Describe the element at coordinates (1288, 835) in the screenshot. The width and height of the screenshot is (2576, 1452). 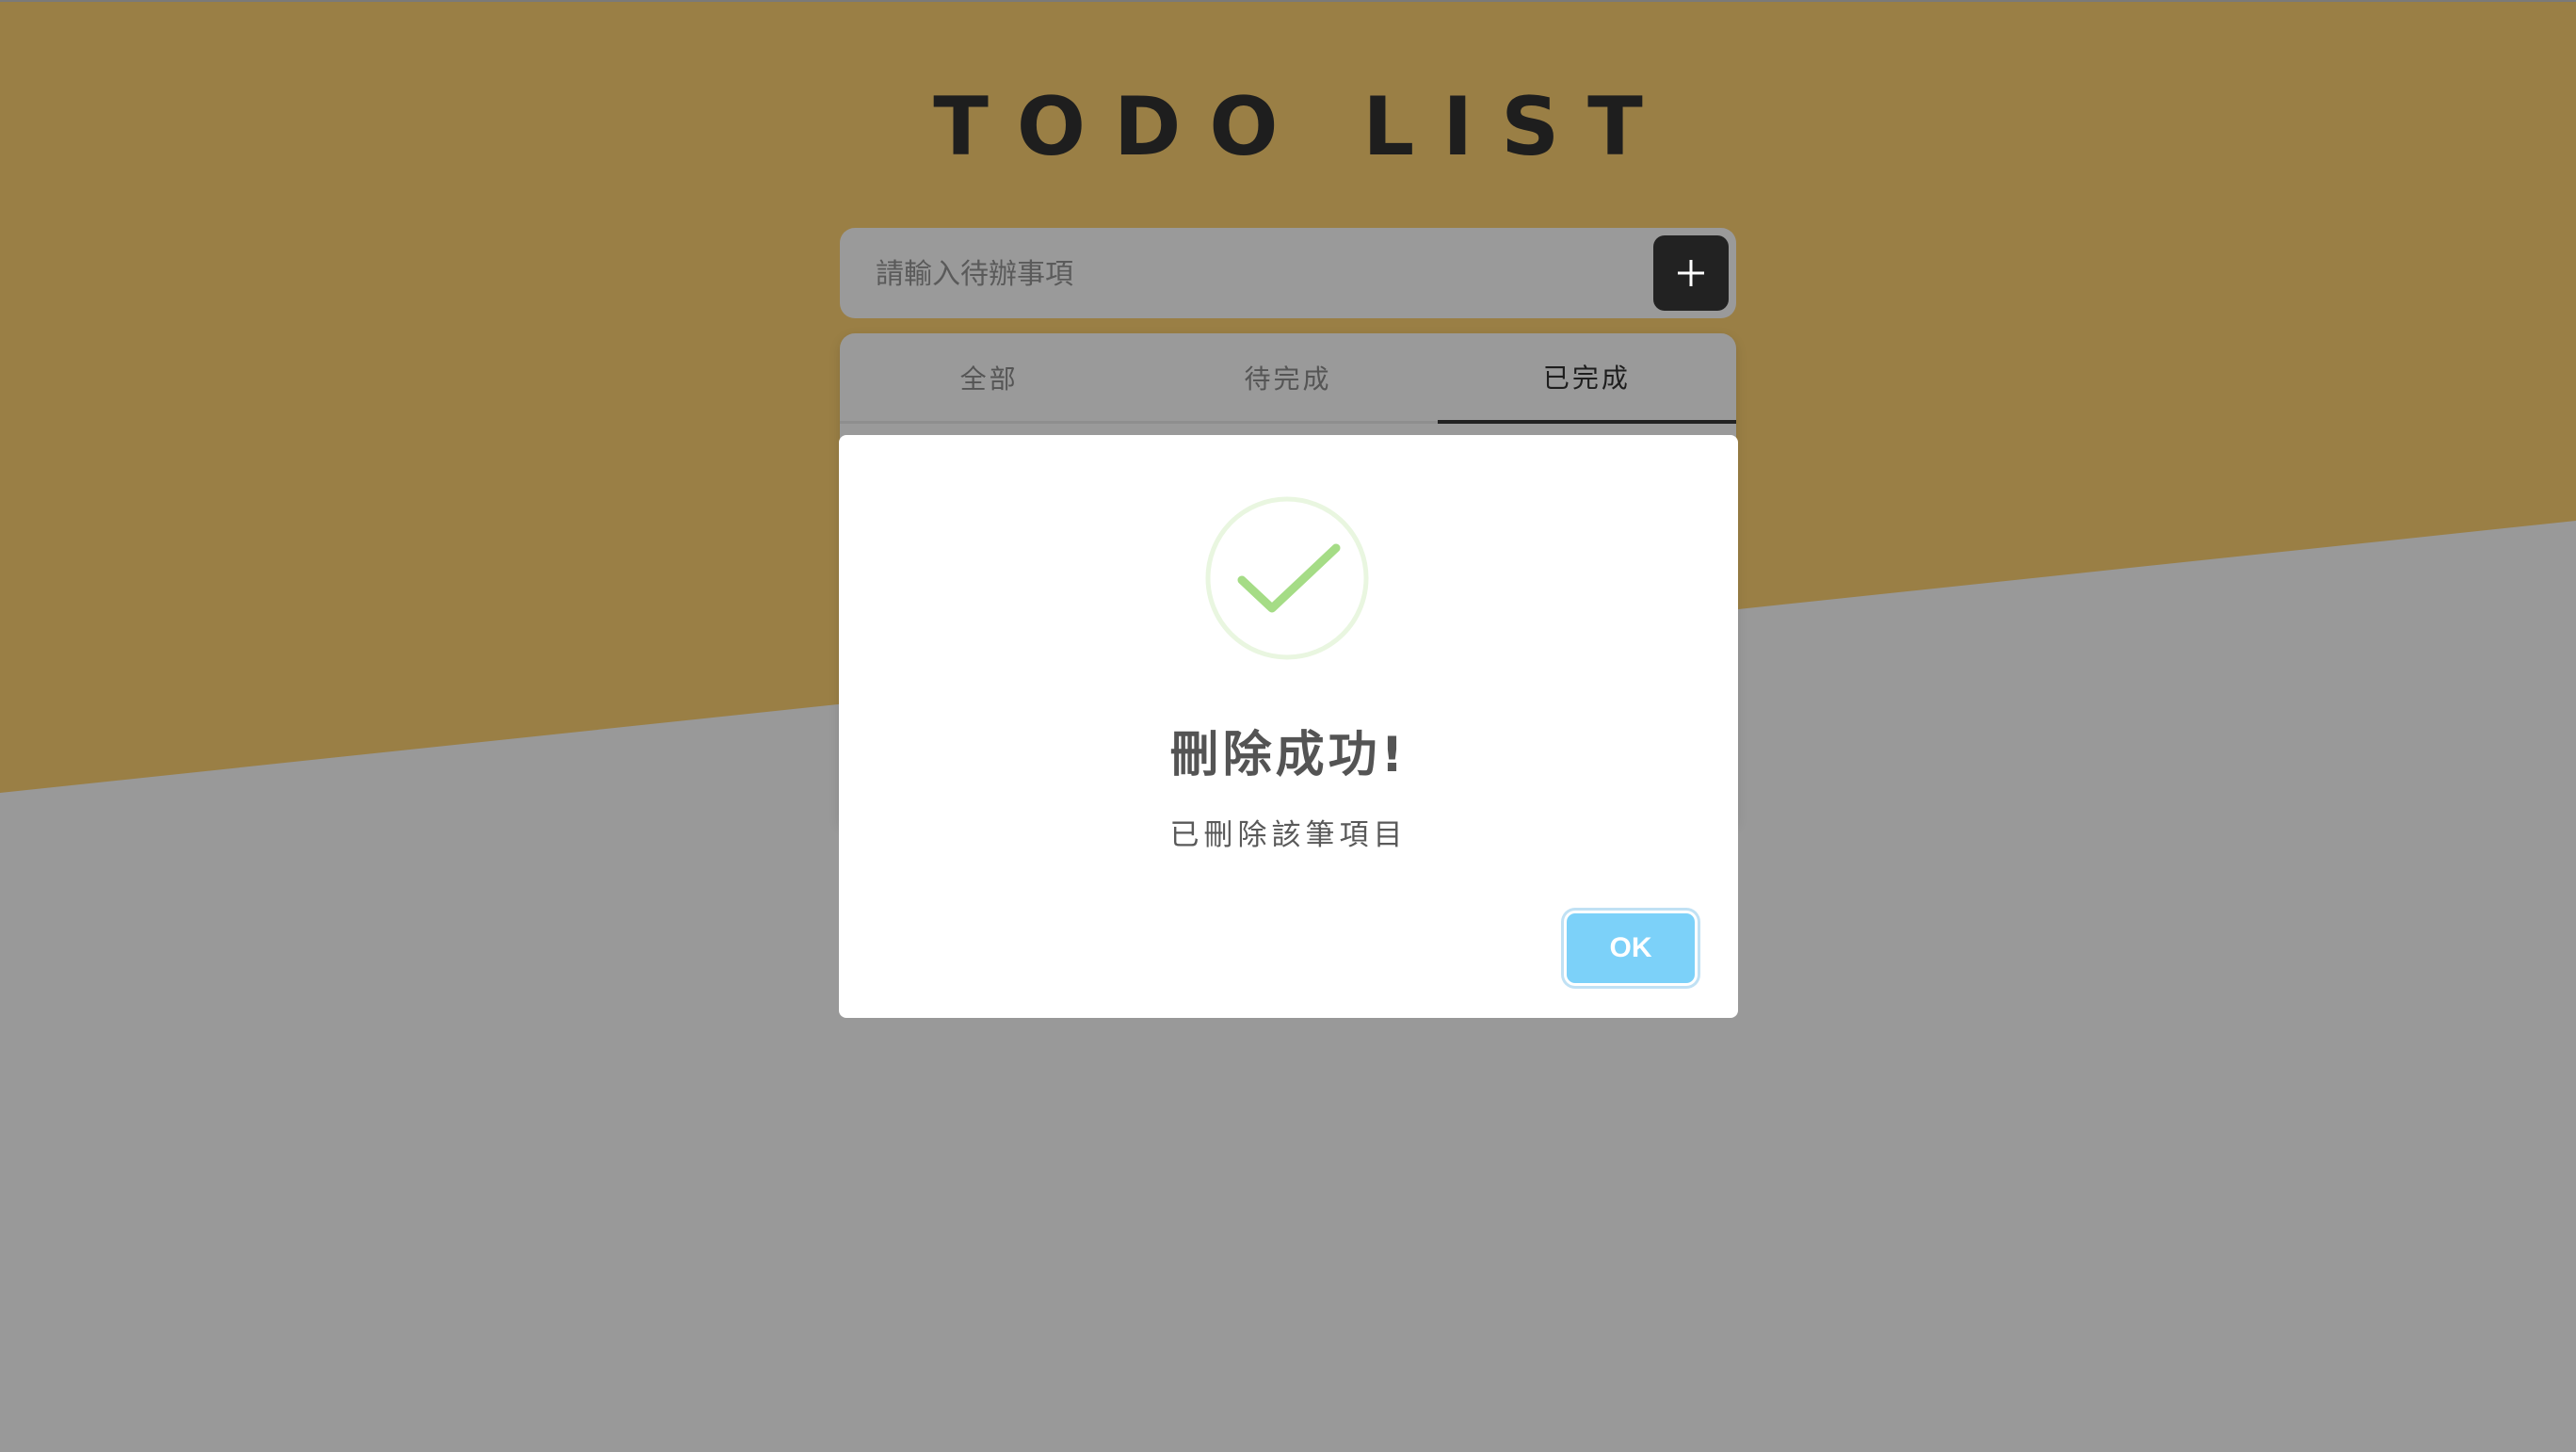
I see `dialog-message: 已刪除該筆項目` at that location.